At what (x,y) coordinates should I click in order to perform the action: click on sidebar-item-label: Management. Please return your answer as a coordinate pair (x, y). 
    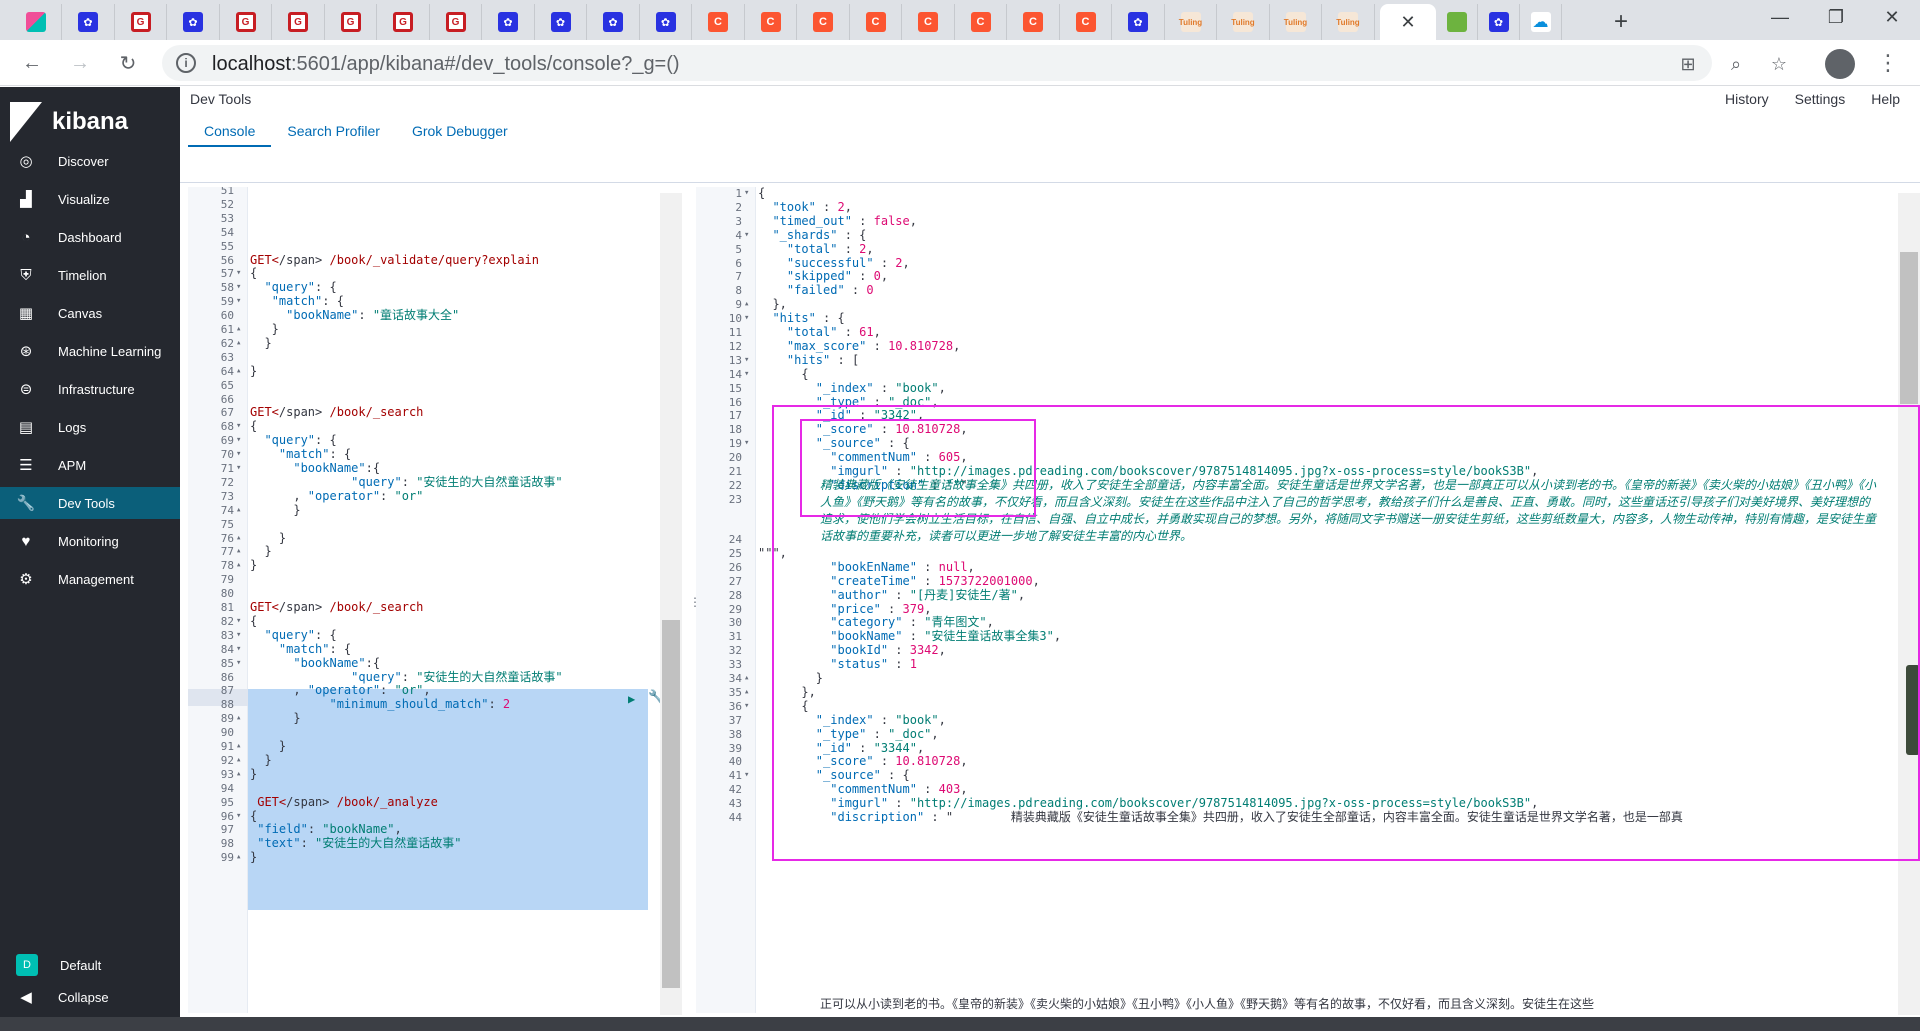
    Looking at the image, I should click on (96, 579).